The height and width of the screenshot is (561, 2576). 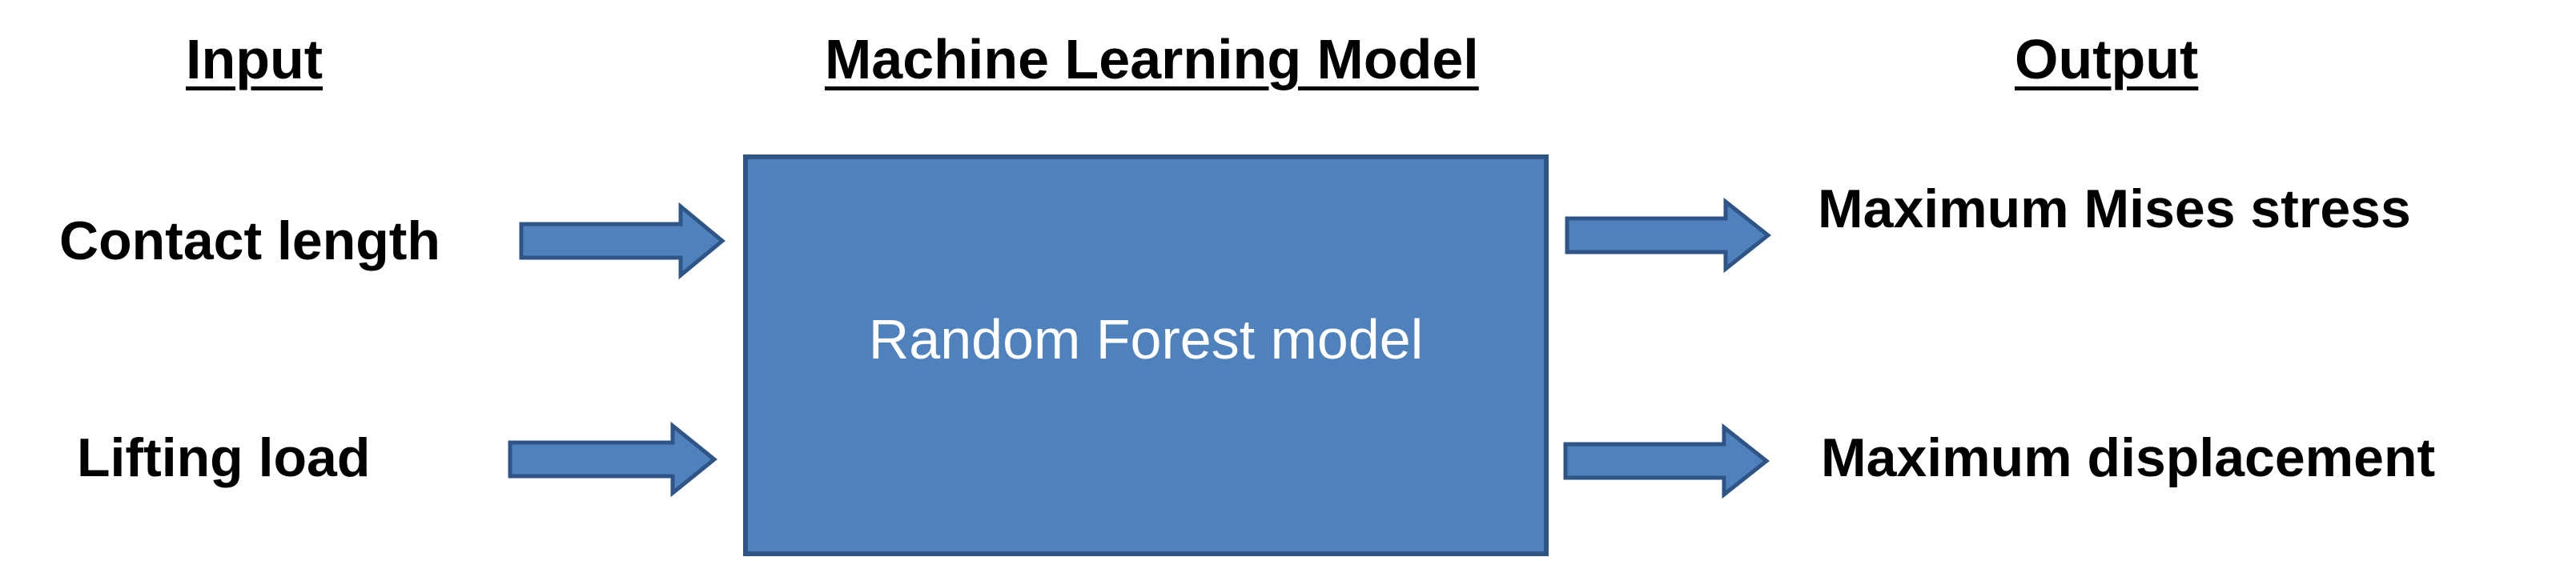 I want to click on arrow-model-to-max-displacement, so click(x=1666, y=461).